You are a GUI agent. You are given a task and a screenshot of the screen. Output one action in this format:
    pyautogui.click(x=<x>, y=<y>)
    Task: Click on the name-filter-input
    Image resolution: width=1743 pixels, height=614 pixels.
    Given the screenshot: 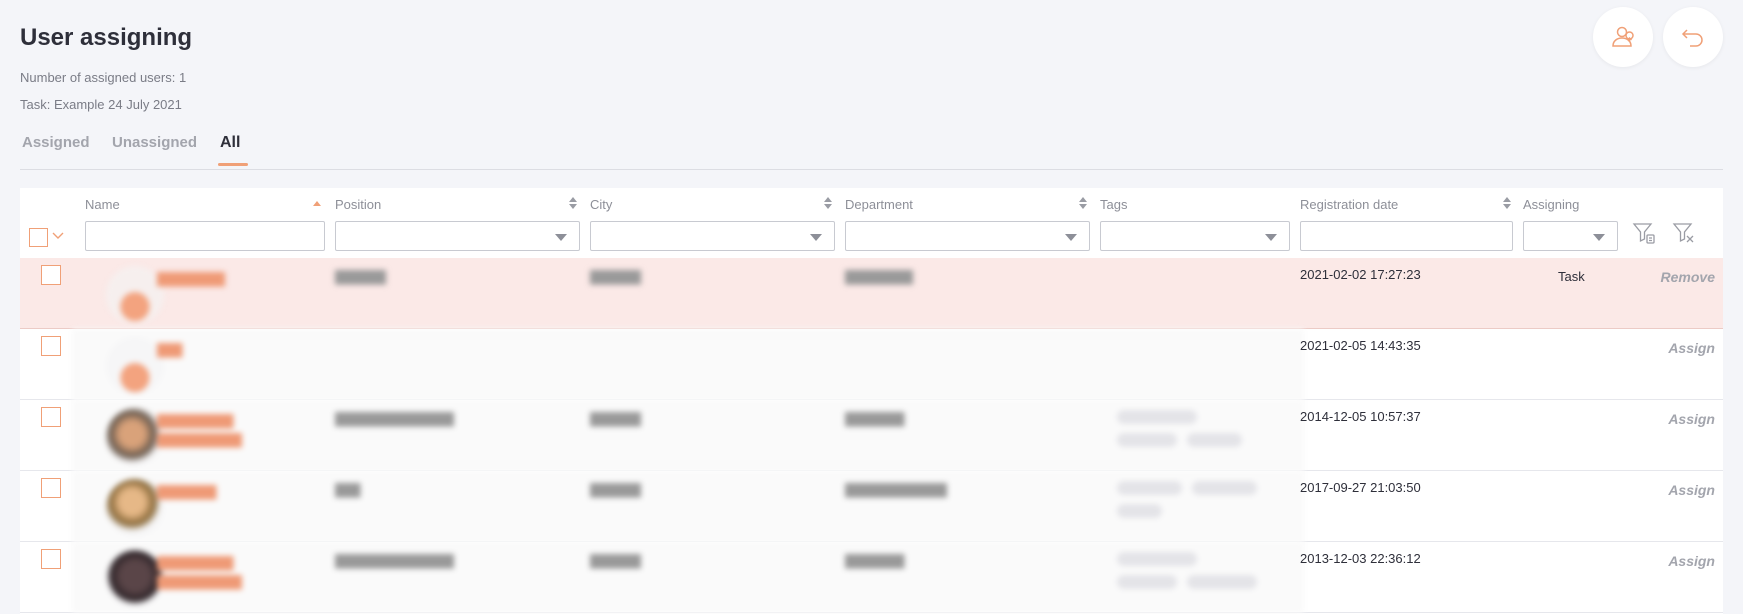 What is the action you would take?
    pyautogui.click(x=205, y=236)
    